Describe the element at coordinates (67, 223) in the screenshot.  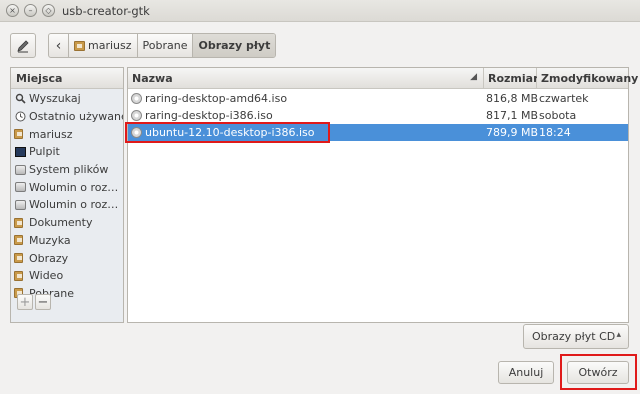
I see `sidebar-item-dokumenty: Dokumenty` at that location.